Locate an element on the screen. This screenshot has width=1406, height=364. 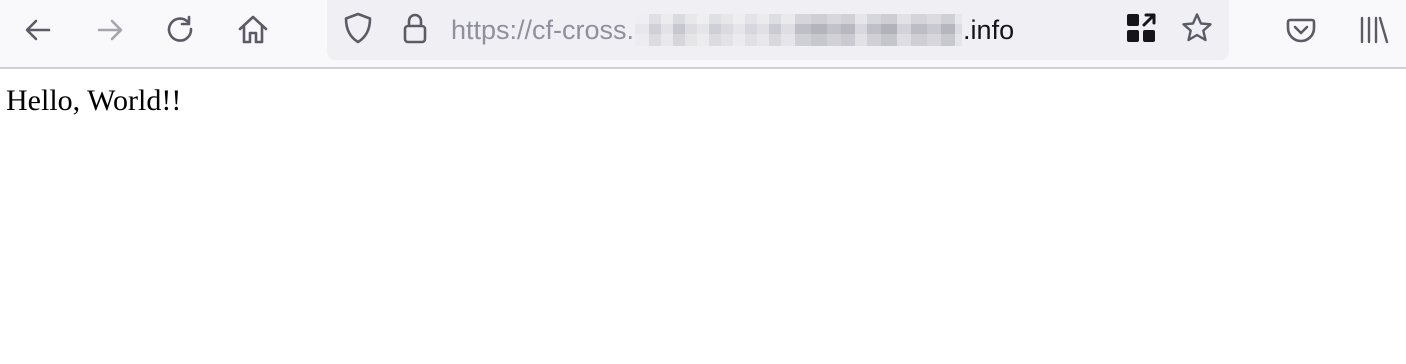
lock-icon is located at coordinates (415, 30).